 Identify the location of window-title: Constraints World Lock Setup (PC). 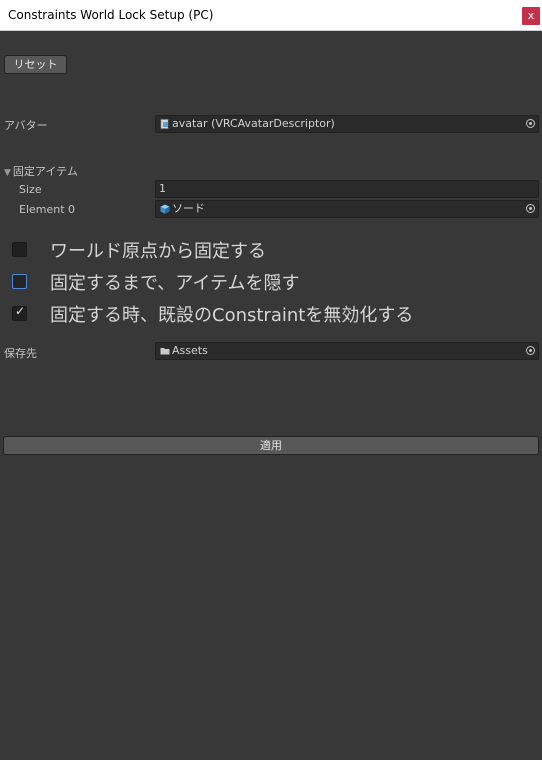
(111, 15).